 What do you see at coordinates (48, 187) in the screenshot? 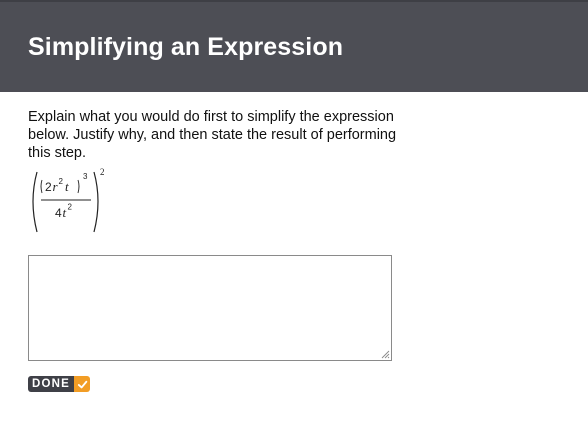
I see `numerator-coefficient: 2` at bounding box center [48, 187].